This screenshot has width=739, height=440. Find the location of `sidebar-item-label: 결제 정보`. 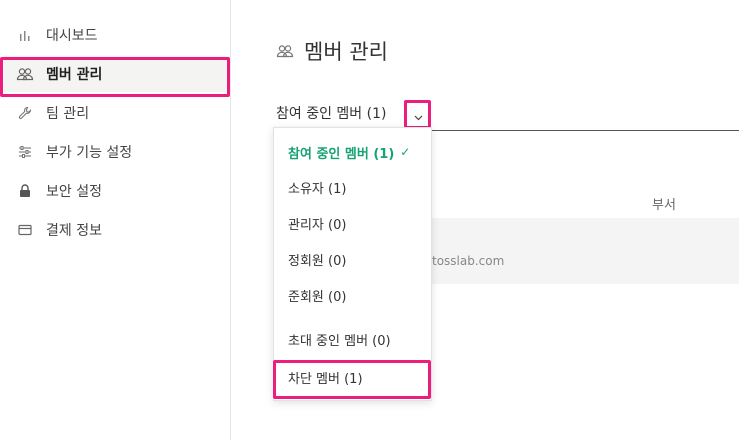

sidebar-item-label: 결제 정보 is located at coordinates (74, 231).